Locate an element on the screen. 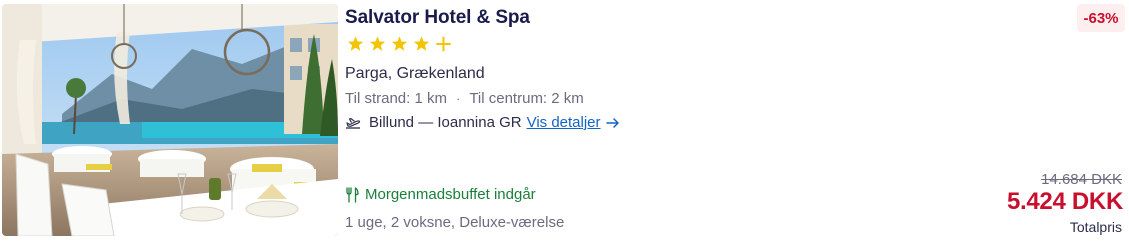 This screenshot has height=243, width=1129. details-link: Vis detaljer is located at coordinates (564, 122).